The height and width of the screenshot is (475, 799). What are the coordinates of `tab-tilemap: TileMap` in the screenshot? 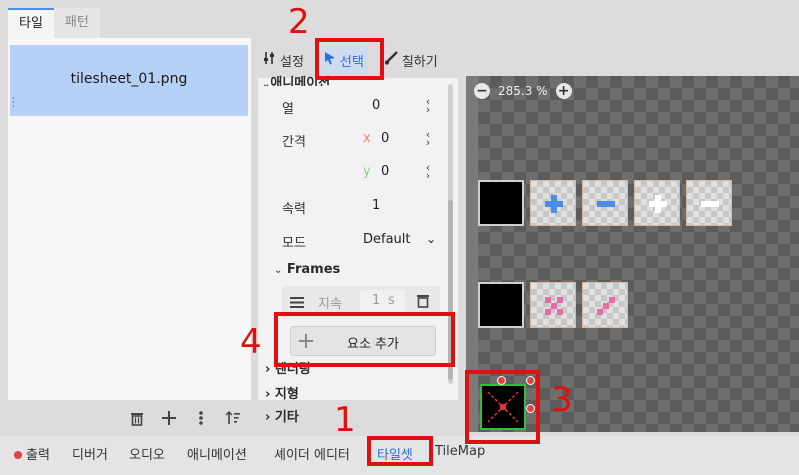 It's located at (460, 451).